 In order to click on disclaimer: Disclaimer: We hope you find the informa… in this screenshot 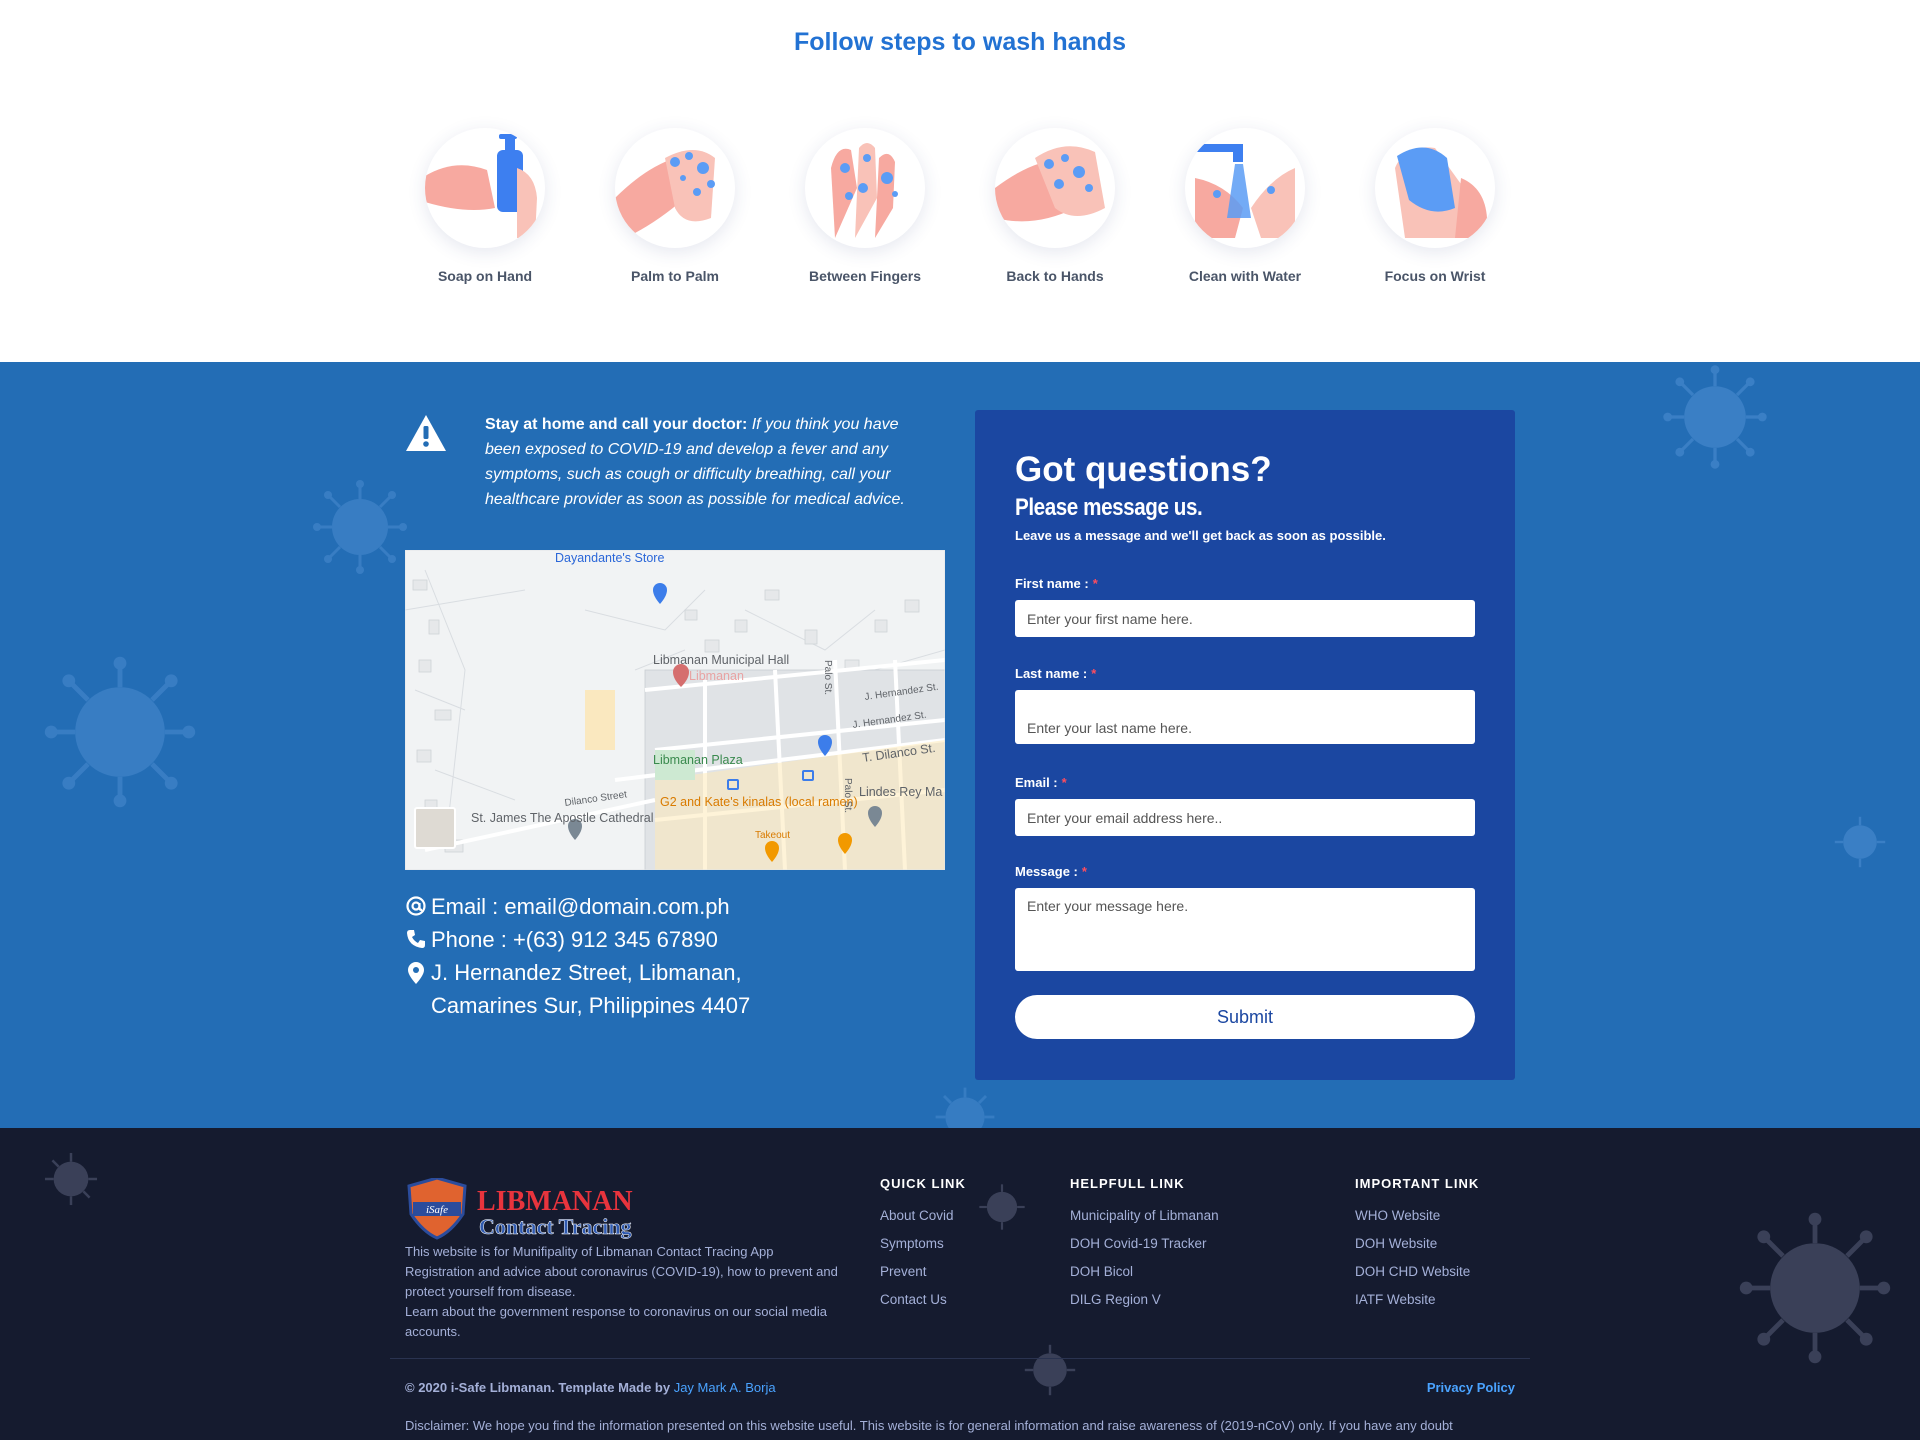, I will do `click(929, 1425)`.